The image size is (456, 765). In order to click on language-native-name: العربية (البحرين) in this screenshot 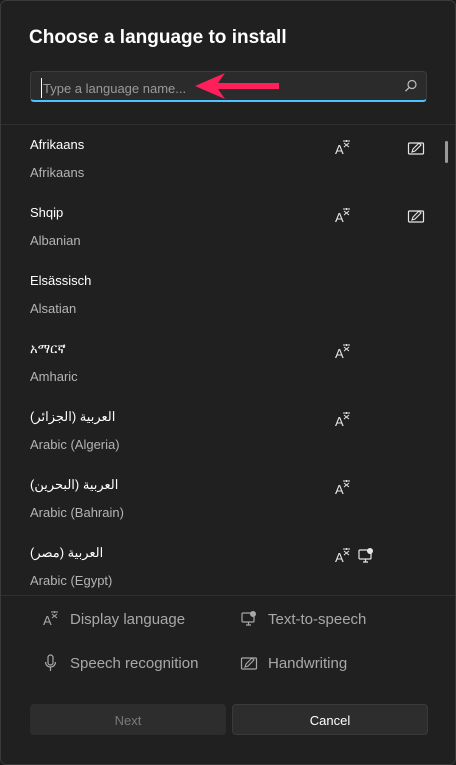, I will do `click(74, 484)`.